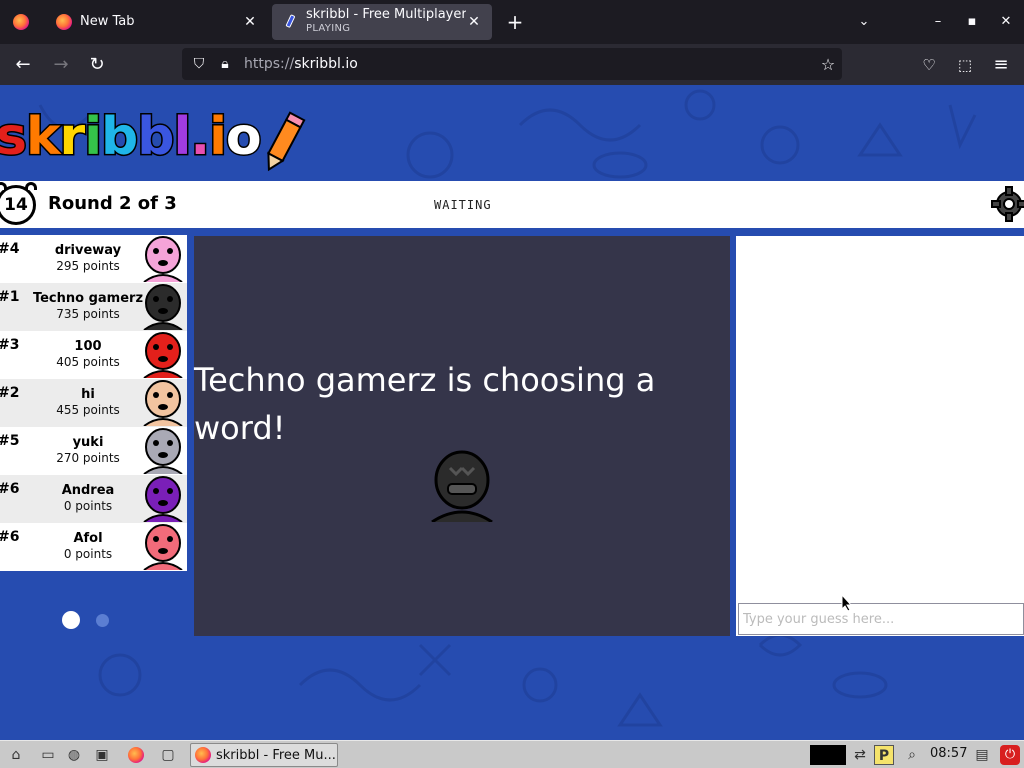  What do you see at coordinates (10, 249) in the screenshot?
I see `player-rank: #4` at bounding box center [10, 249].